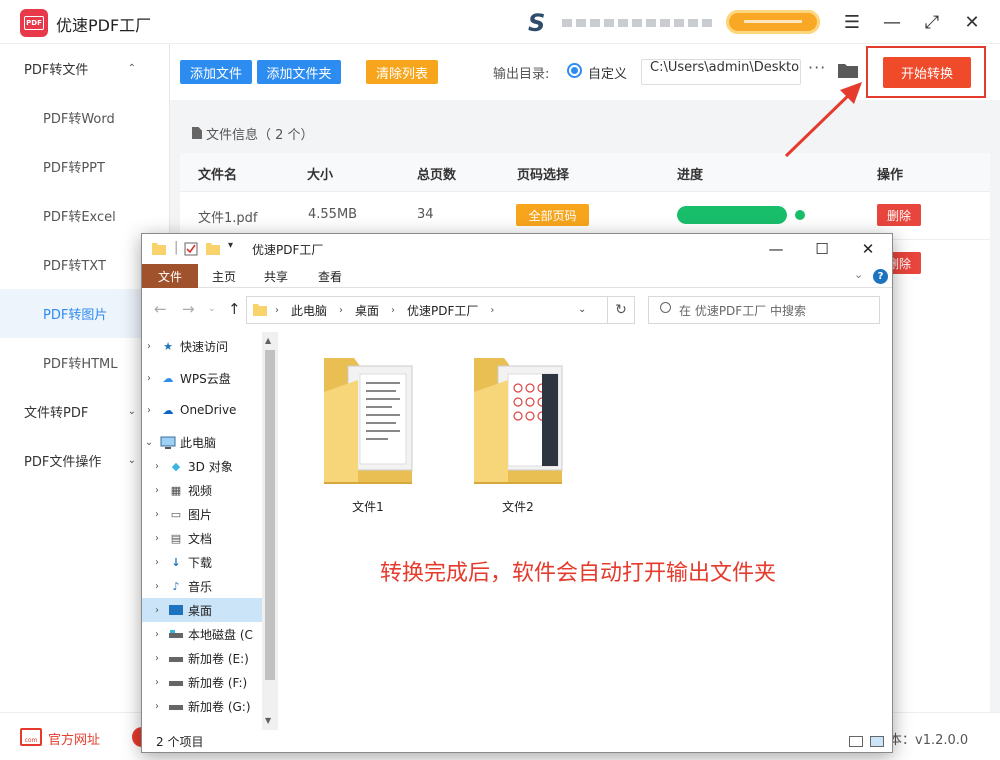  I want to click on tree-item-downloads: › ↓ 下载, so click(202, 562).